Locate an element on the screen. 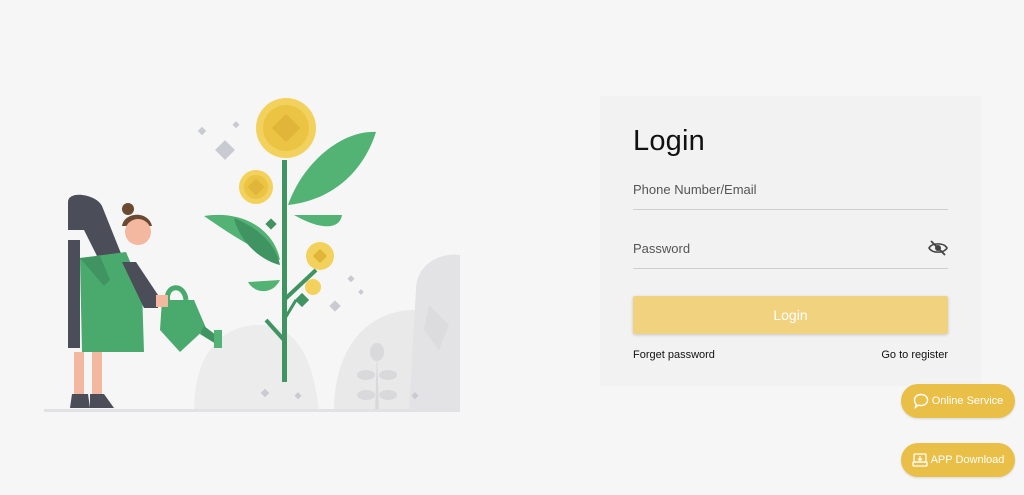 The image size is (1024, 495). app-download-icon is located at coordinates (919, 460).